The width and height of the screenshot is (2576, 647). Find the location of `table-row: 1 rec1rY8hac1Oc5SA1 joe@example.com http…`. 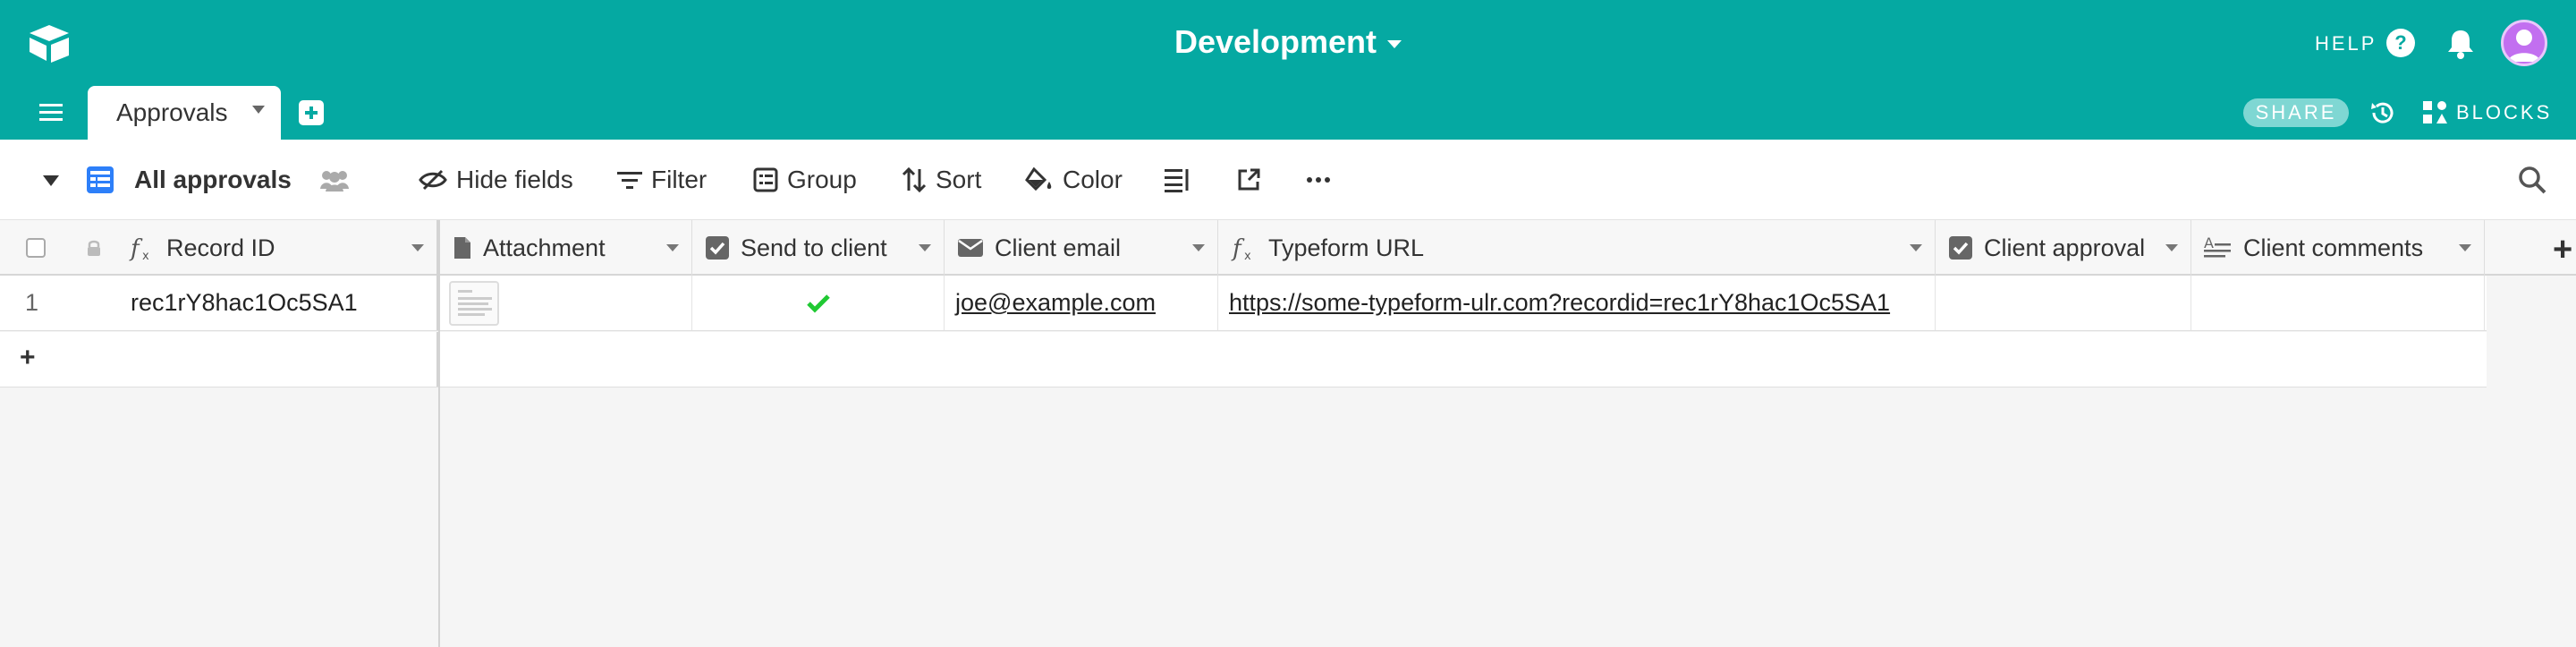

table-row: 1 rec1rY8hac1Oc5SA1 joe@example.com http… is located at coordinates (1243, 303).